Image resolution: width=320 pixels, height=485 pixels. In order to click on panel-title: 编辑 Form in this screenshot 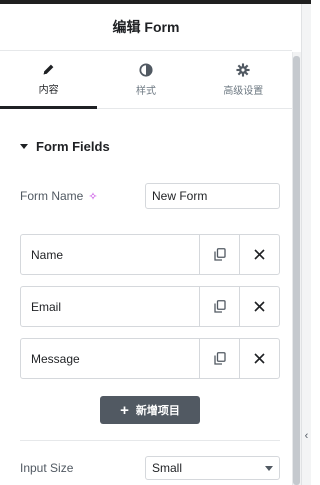, I will do `click(146, 27)`.